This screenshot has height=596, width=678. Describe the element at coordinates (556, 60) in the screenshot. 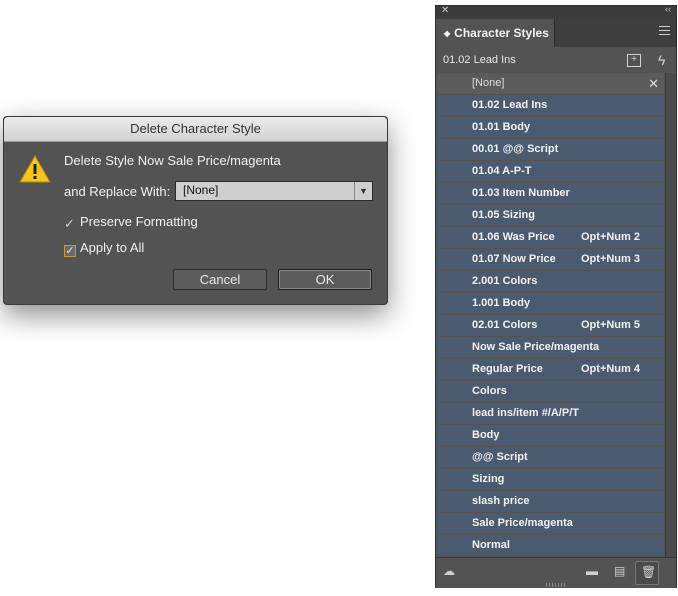

I see `current-style-bar: 01.02 Lead Ins + ϟ` at that location.